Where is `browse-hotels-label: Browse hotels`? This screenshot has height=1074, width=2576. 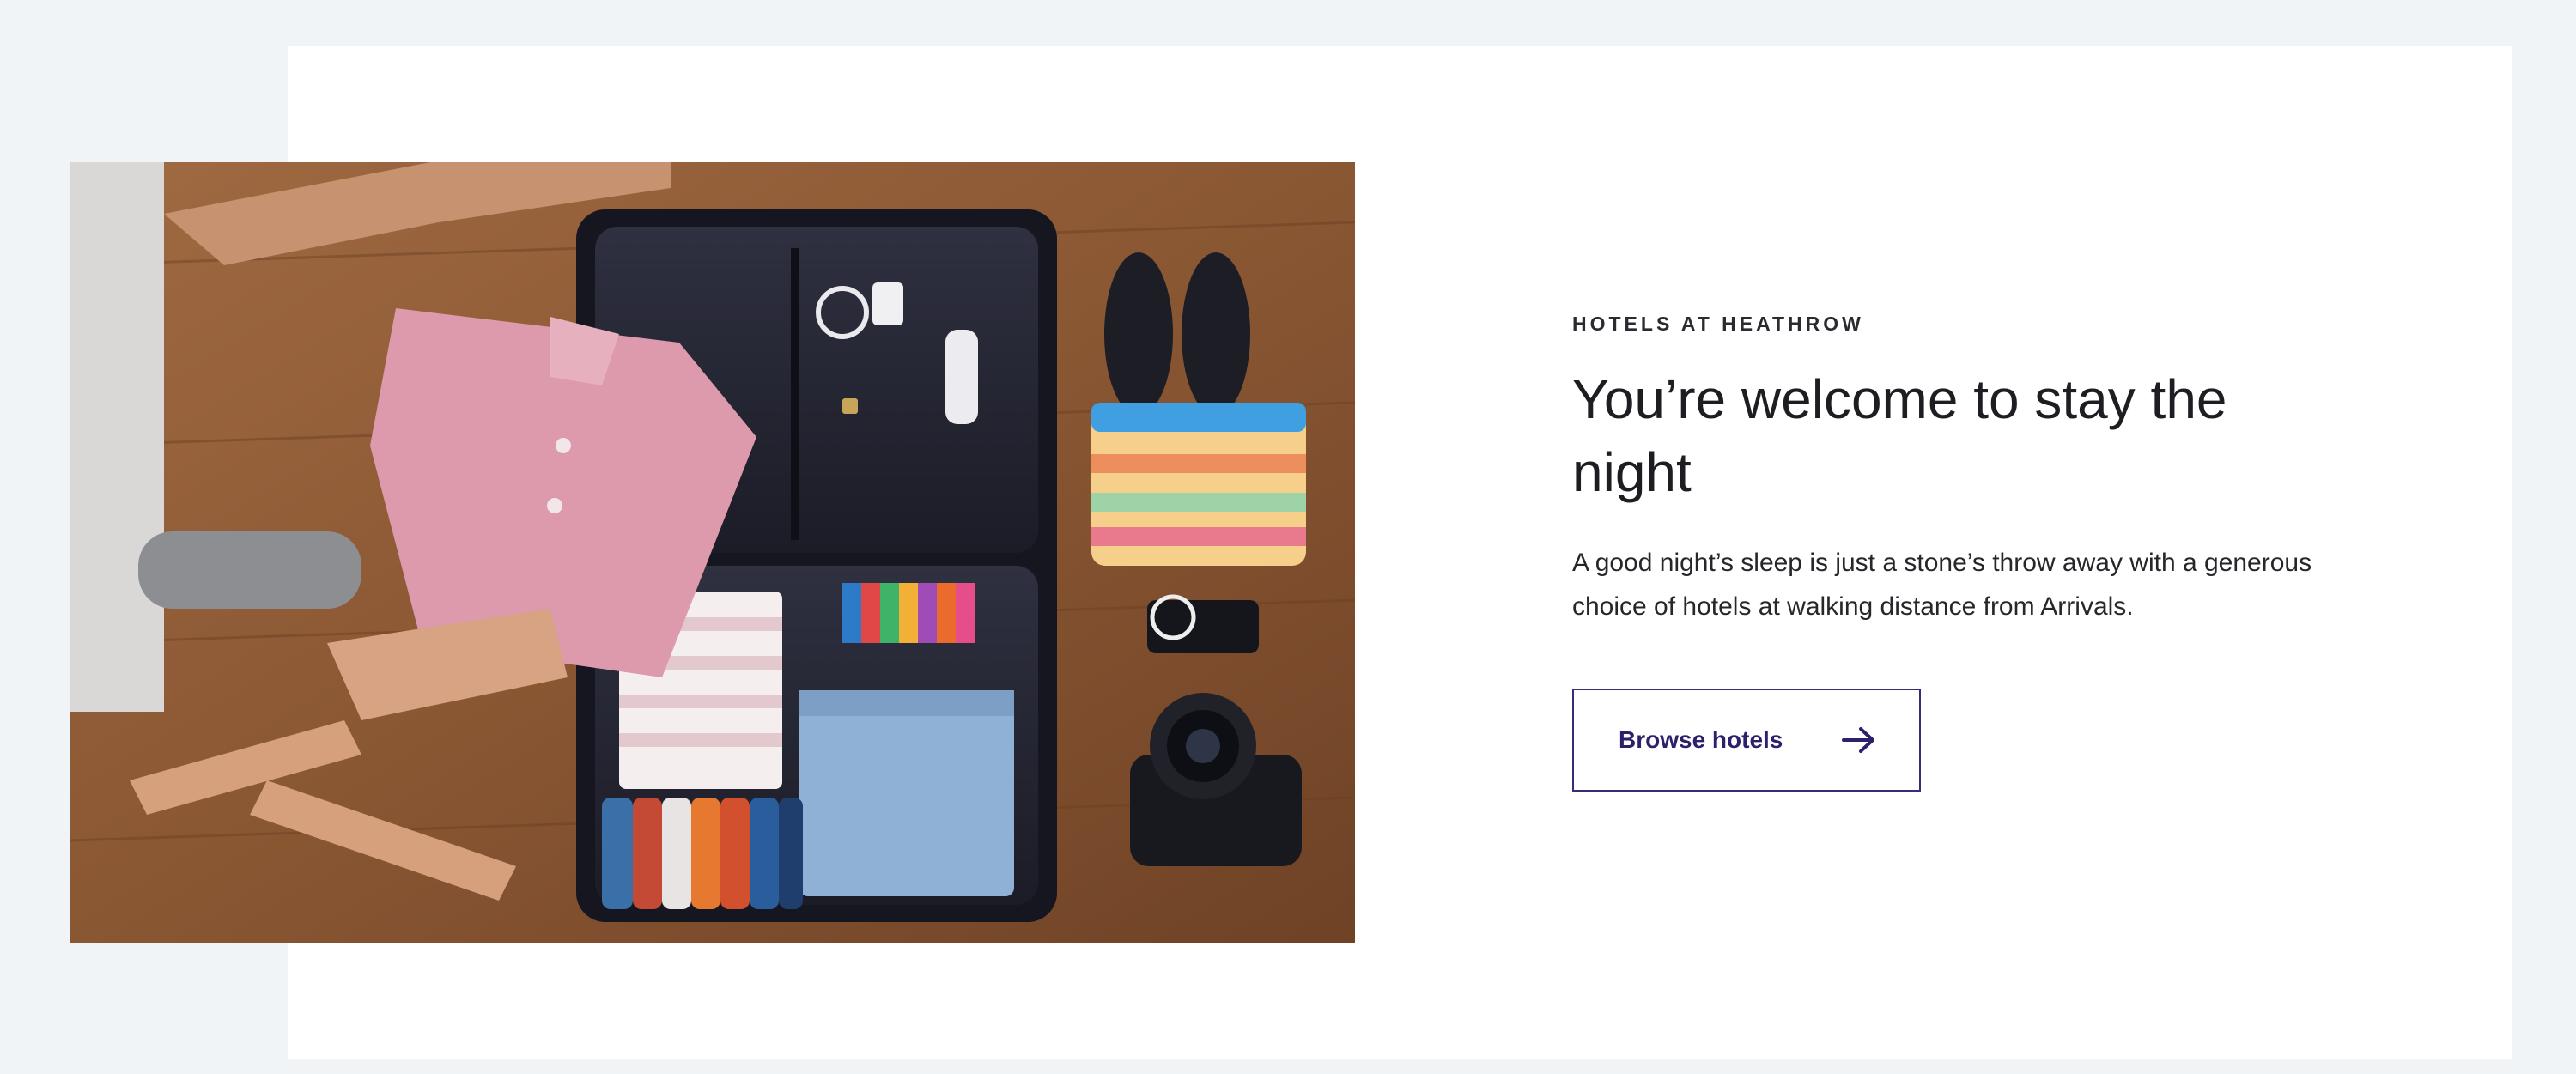
browse-hotels-label: Browse hotels is located at coordinates (1701, 739).